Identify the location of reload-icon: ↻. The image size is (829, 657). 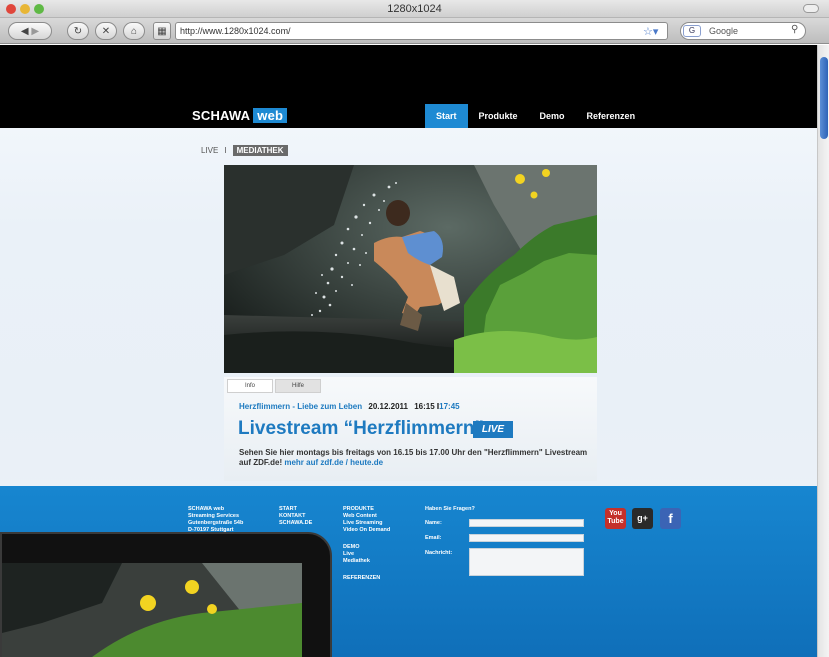
(78, 31).